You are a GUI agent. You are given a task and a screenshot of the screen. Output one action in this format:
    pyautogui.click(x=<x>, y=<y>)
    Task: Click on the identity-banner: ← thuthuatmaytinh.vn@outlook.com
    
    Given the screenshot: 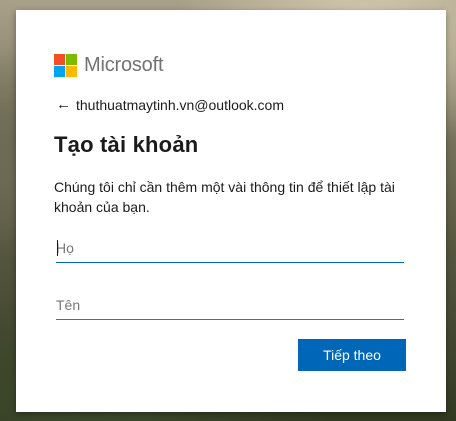 What is the action you would take?
    pyautogui.click(x=170, y=104)
    